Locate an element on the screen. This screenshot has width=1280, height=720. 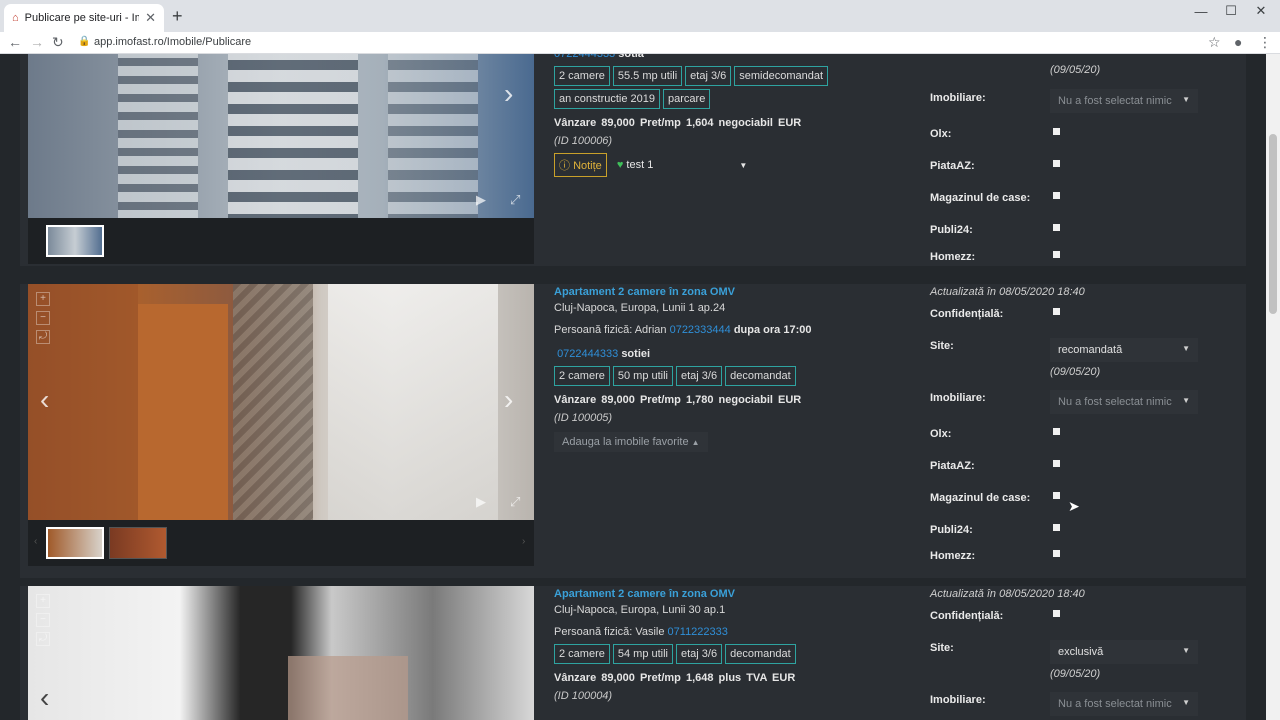
main-photo: + − ⤾ ‹ › ▶ ⤢ is located at coordinates (281, 402).